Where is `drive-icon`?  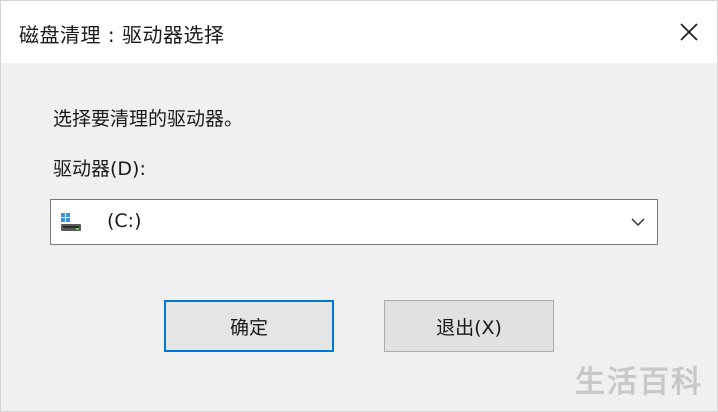
drive-icon is located at coordinates (71, 222).